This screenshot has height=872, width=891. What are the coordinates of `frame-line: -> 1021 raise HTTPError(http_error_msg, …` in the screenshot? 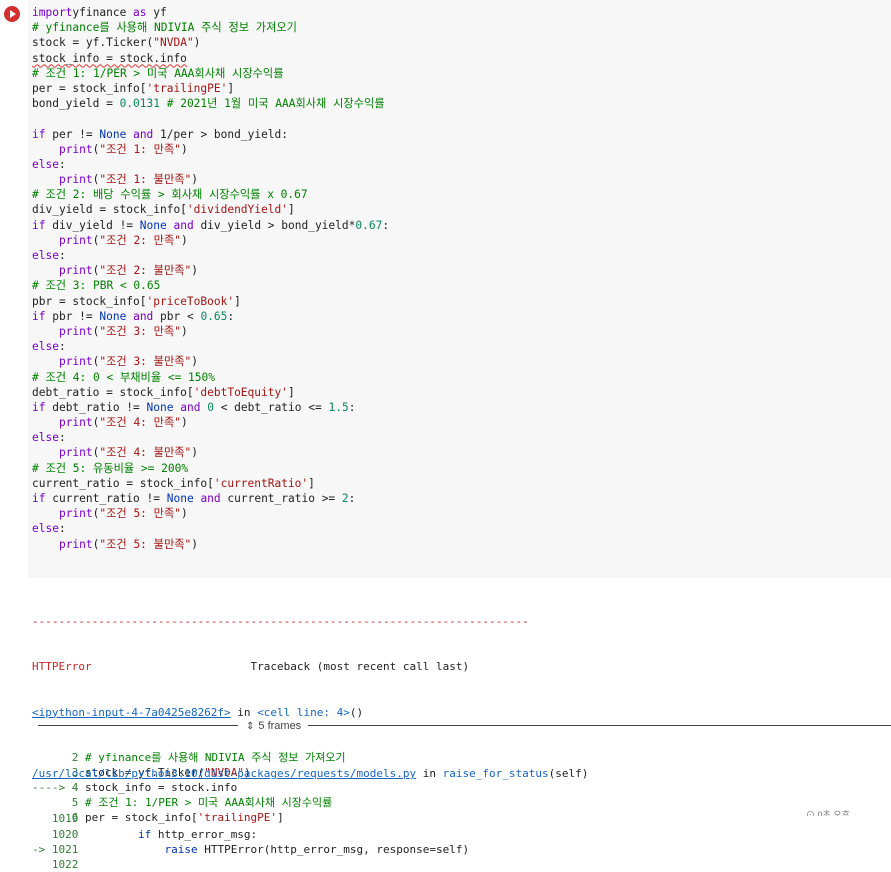 It's located at (459, 849).